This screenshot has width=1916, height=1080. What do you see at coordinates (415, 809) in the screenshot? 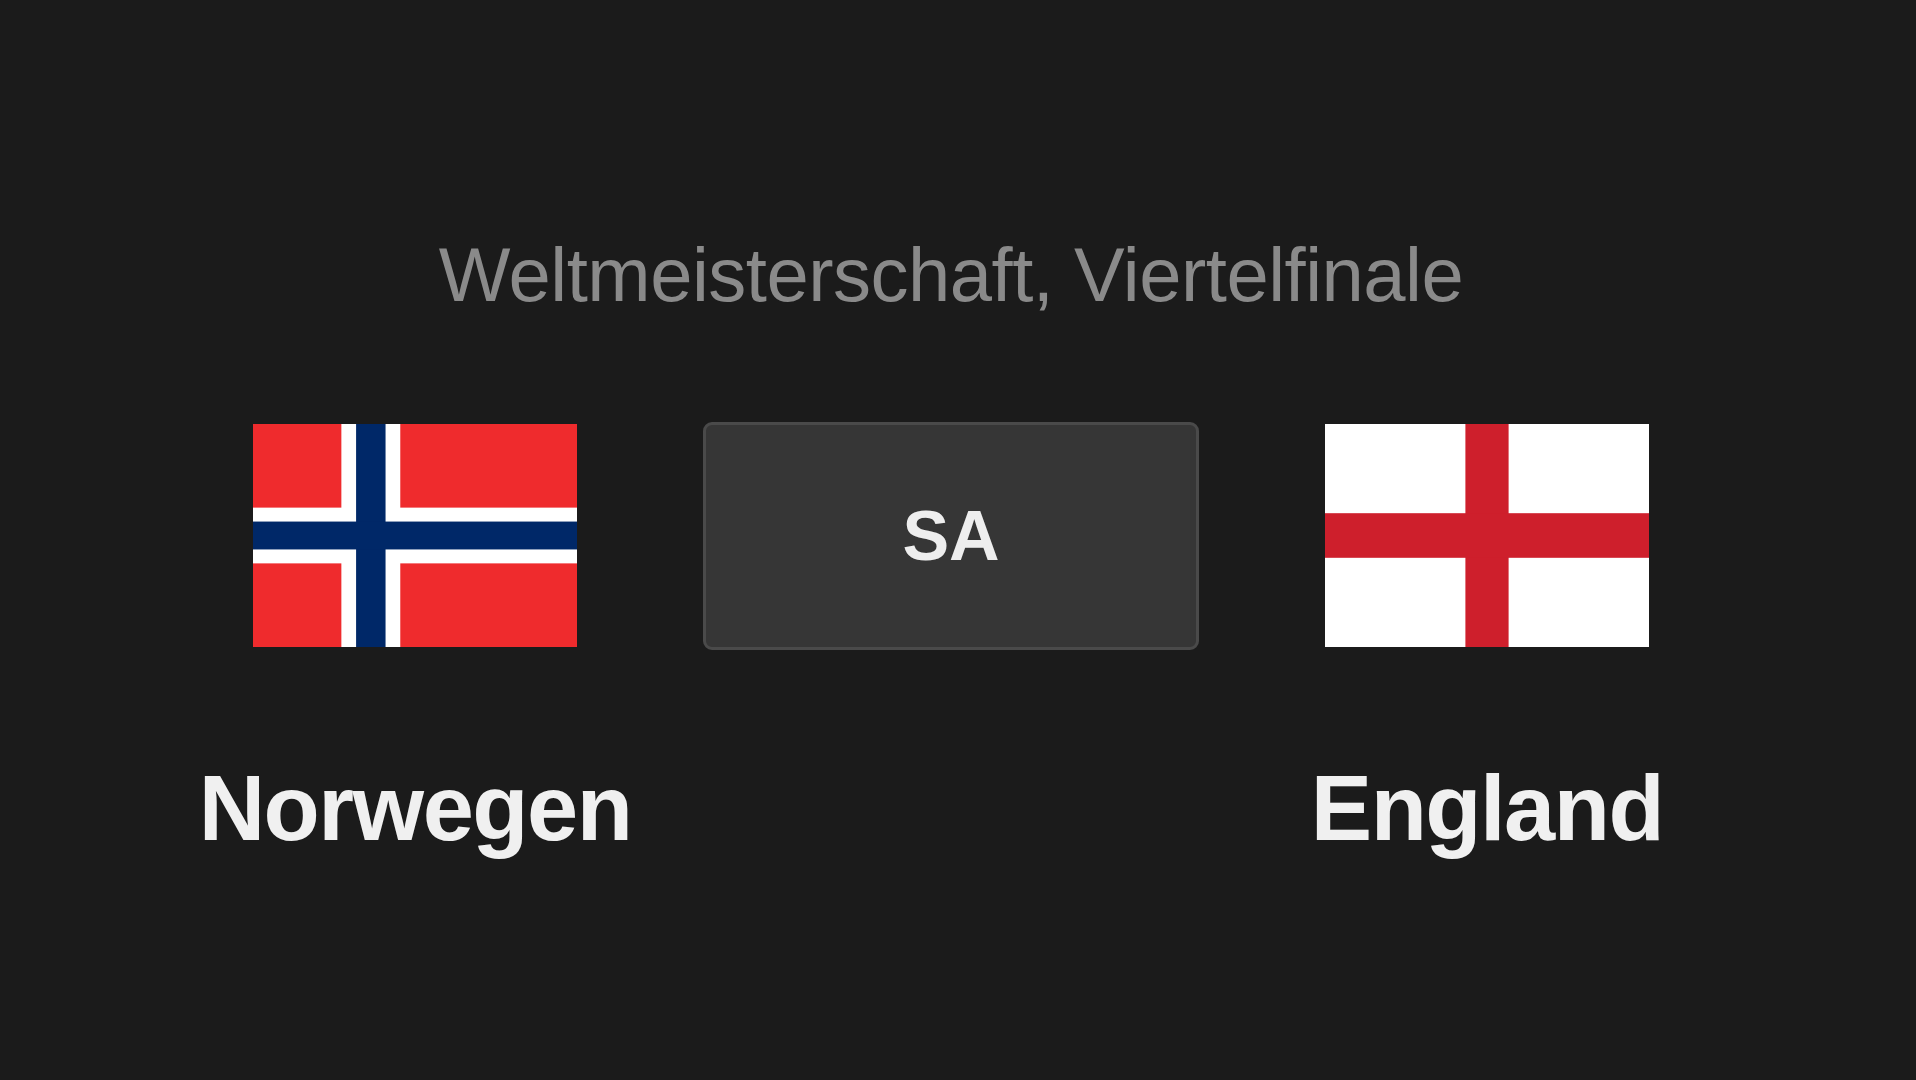
I see `team-name: Norwegen` at bounding box center [415, 809].